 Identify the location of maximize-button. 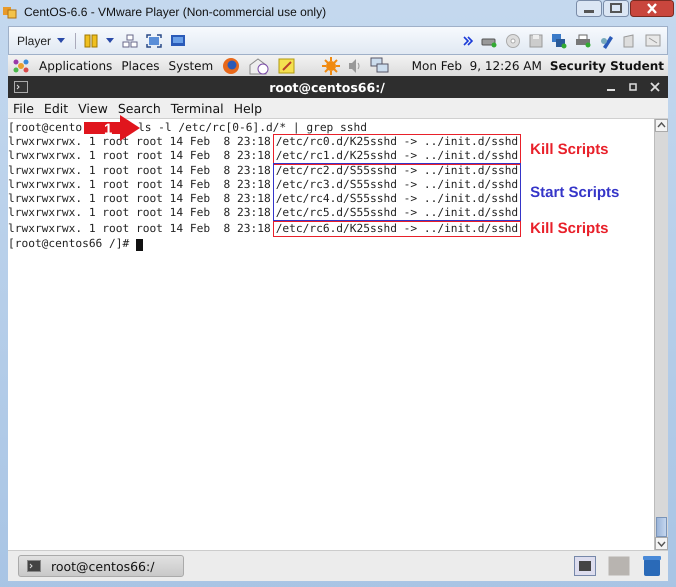
(616, 8).